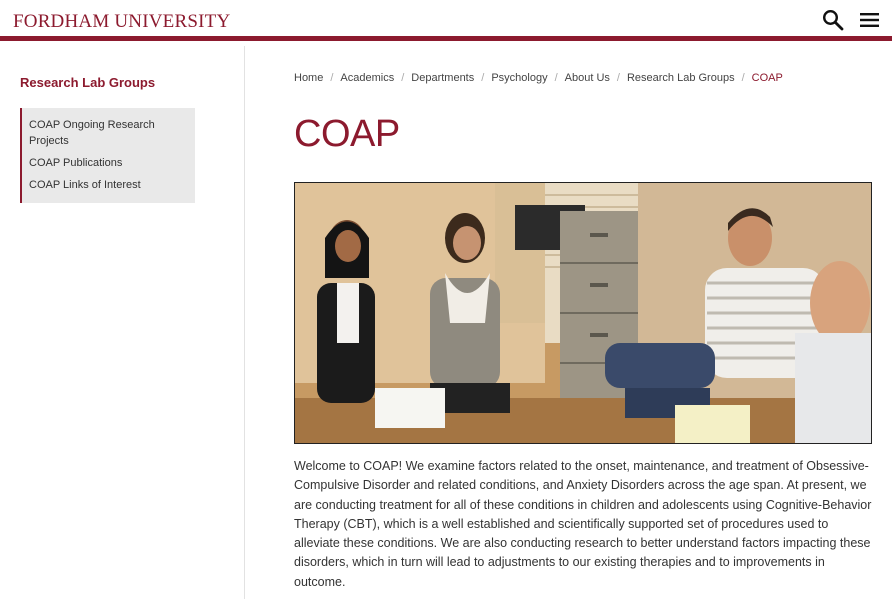  What do you see at coordinates (519, 78) in the screenshot?
I see `breadcrumb-psychology: Psychology` at bounding box center [519, 78].